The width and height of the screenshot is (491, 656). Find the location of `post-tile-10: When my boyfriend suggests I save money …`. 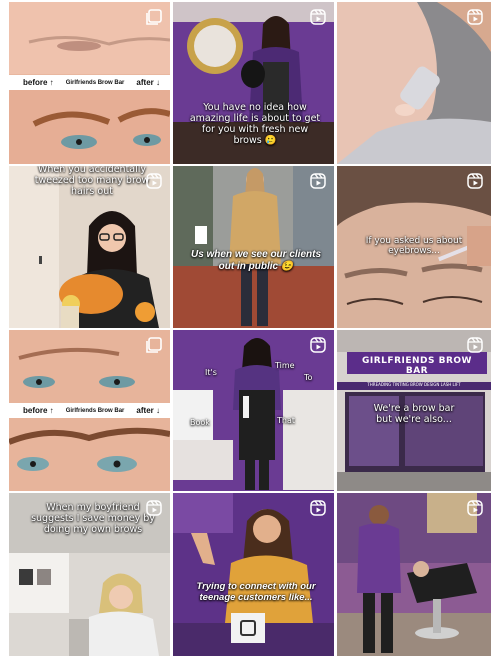

post-tile-10: When my boyfriend suggests I save money … is located at coordinates (89, 574).